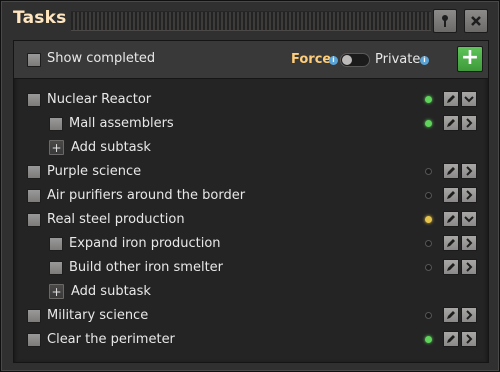 The width and height of the screenshot is (500, 372). I want to click on force-info-icon: i, so click(333, 60).